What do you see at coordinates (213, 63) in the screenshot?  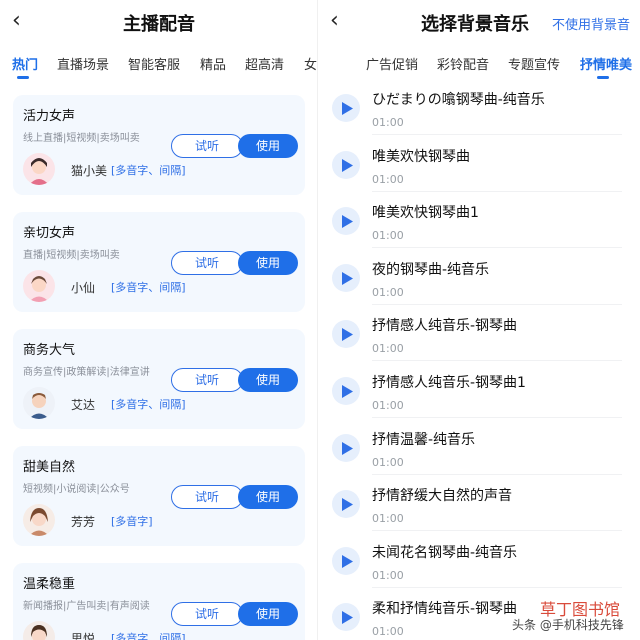 I see `tab-premium: 精品` at bounding box center [213, 63].